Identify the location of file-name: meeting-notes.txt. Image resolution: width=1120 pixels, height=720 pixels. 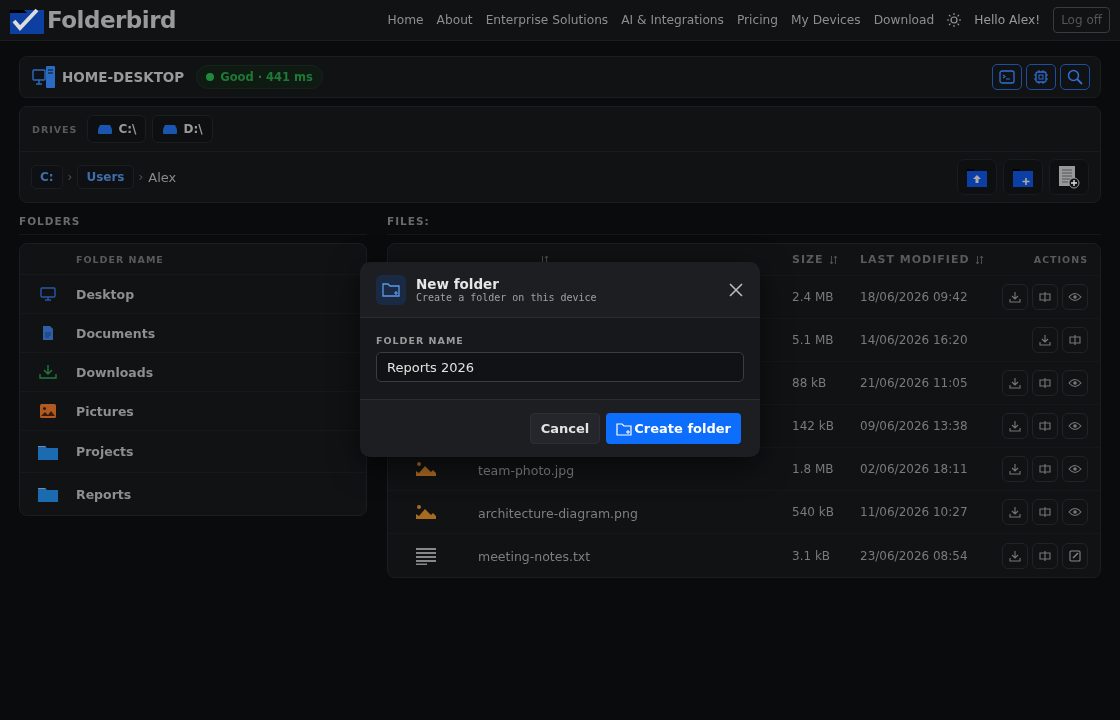
(534, 556).